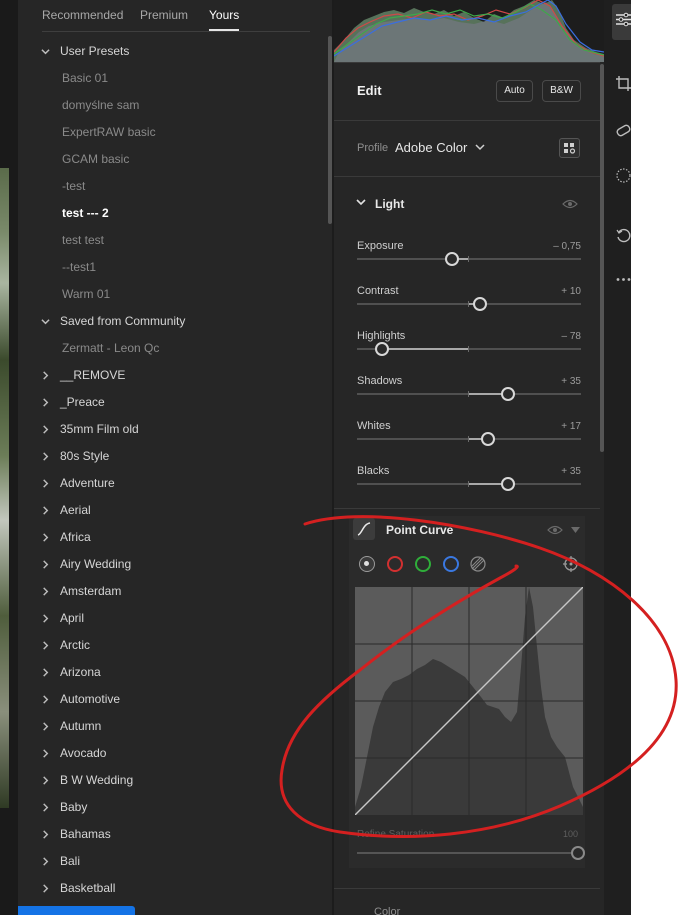  Describe the element at coordinates (175, 618) in the screenshot. I see `preset-group: April` at that location.